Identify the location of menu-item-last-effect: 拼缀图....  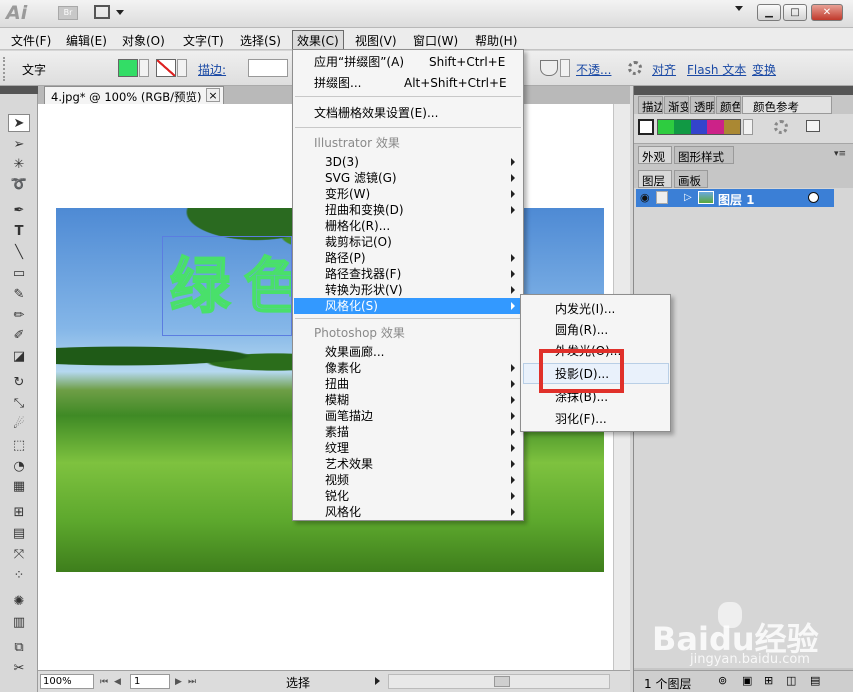
(337, 83).